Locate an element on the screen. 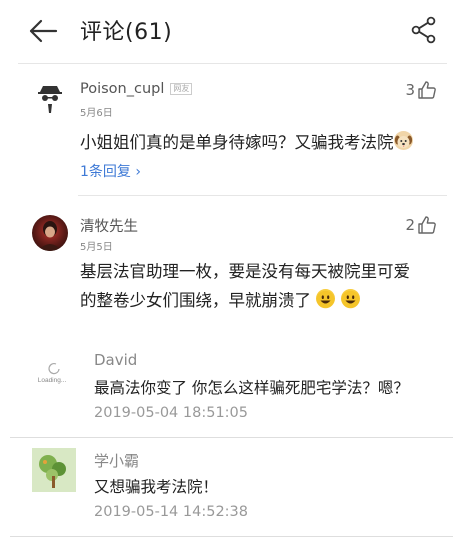  user-photo-icon is located at coordinates (50, 236).